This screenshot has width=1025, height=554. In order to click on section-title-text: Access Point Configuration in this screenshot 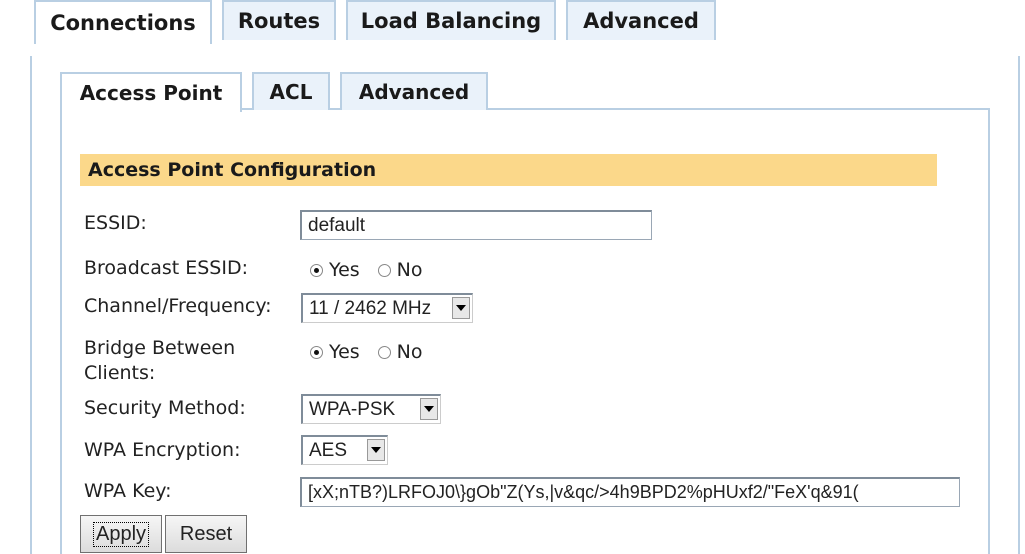, I will do `click(232, 170)`.